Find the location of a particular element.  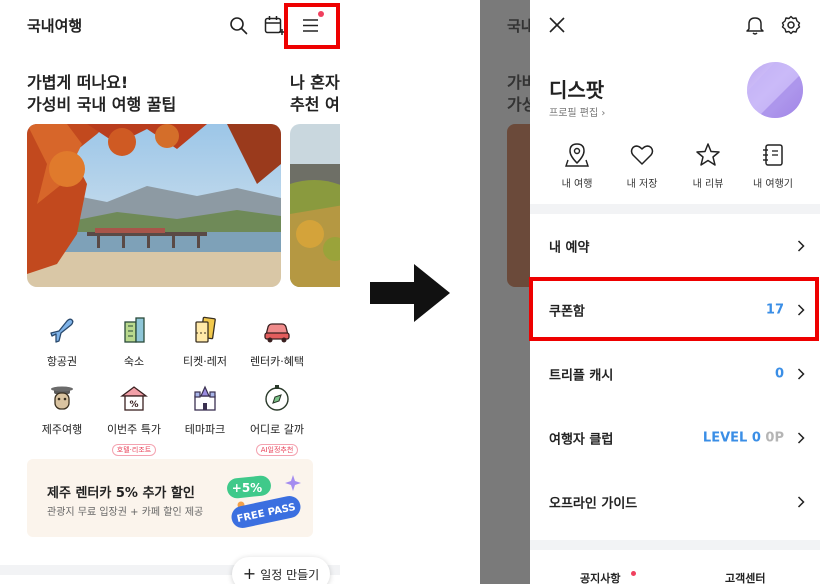

cash-balance: 0 is located at coordinates (779, 374).